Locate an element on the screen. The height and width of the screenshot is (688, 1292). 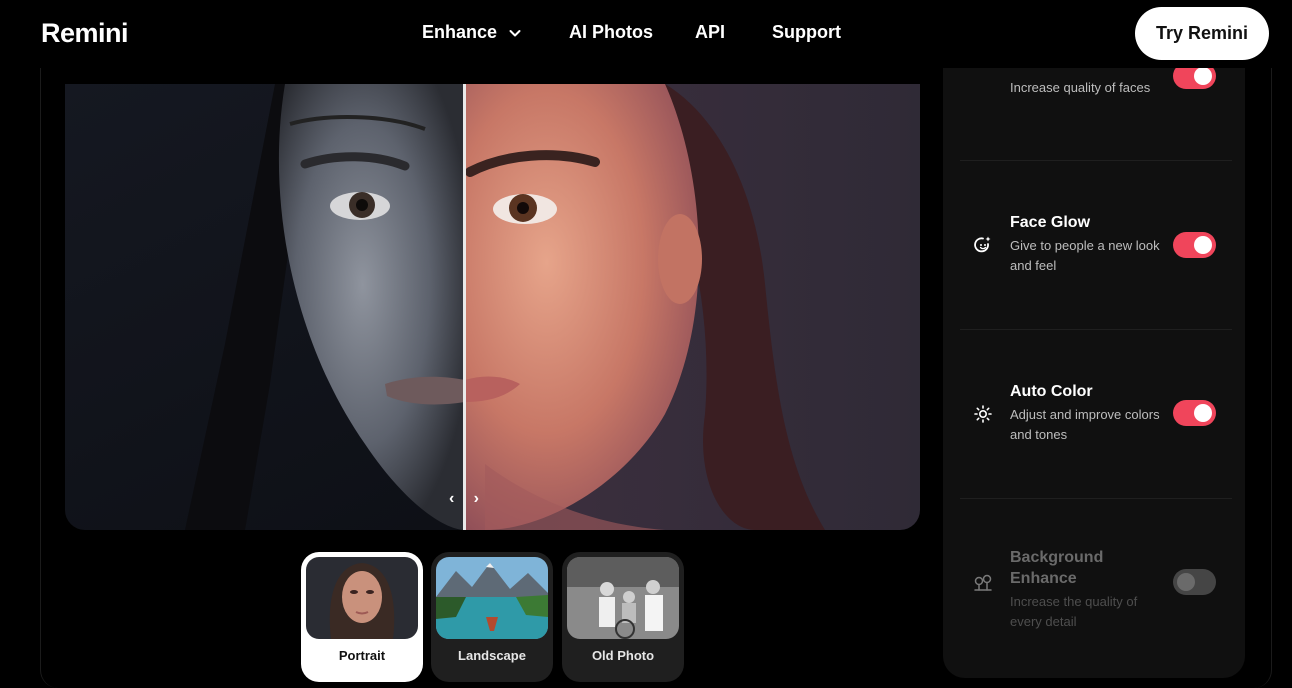
feature-title: Auto Color is located at coordinates (1051, 391).